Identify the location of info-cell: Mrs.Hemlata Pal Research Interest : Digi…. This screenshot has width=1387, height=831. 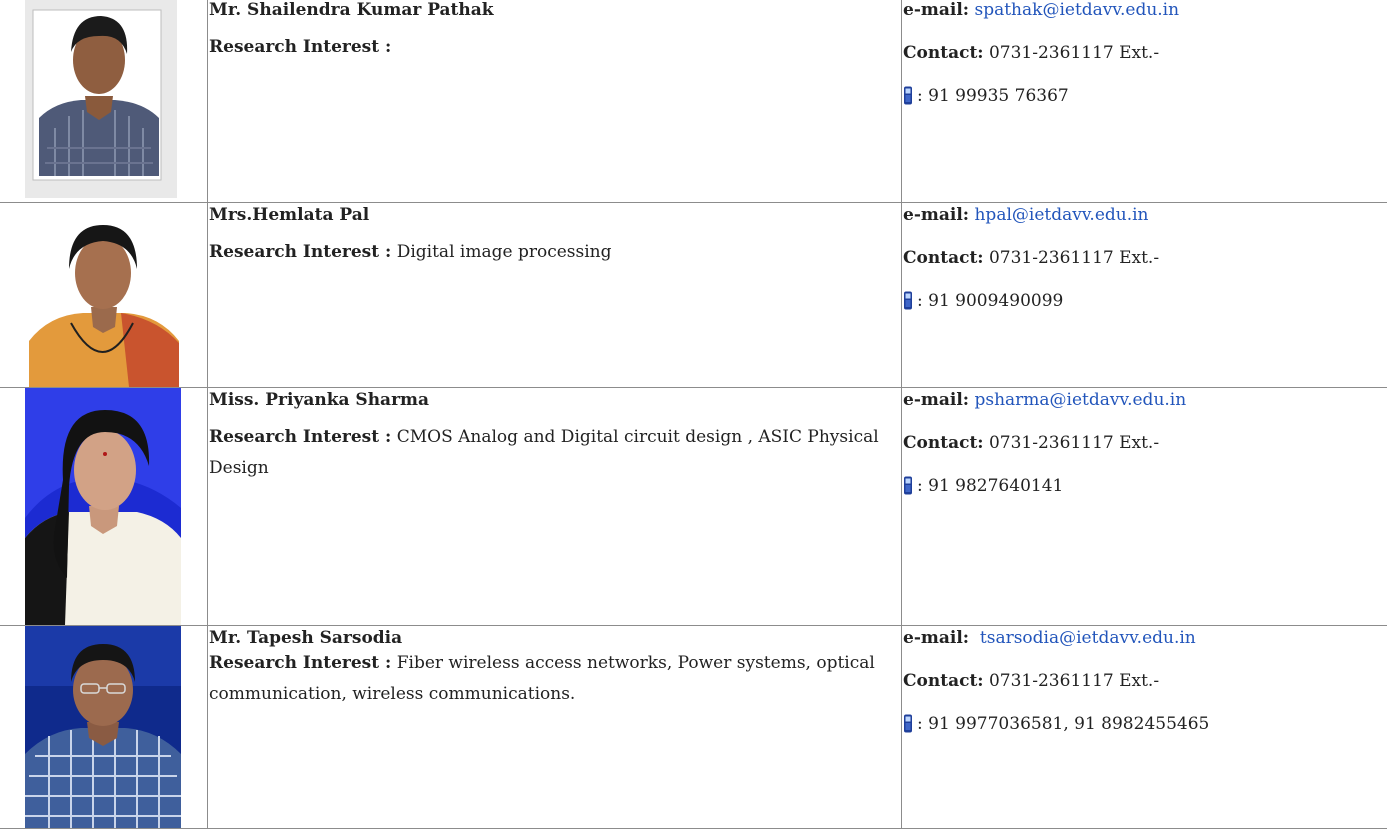
(554, 295).